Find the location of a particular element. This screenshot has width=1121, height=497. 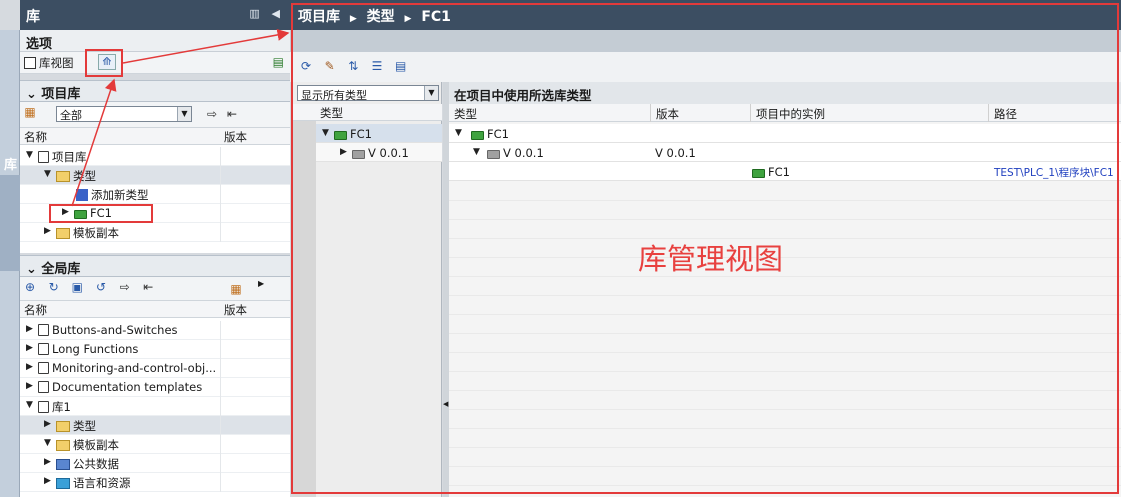

chevron-down-icon: ▼ is located at coordinates (184, 114).